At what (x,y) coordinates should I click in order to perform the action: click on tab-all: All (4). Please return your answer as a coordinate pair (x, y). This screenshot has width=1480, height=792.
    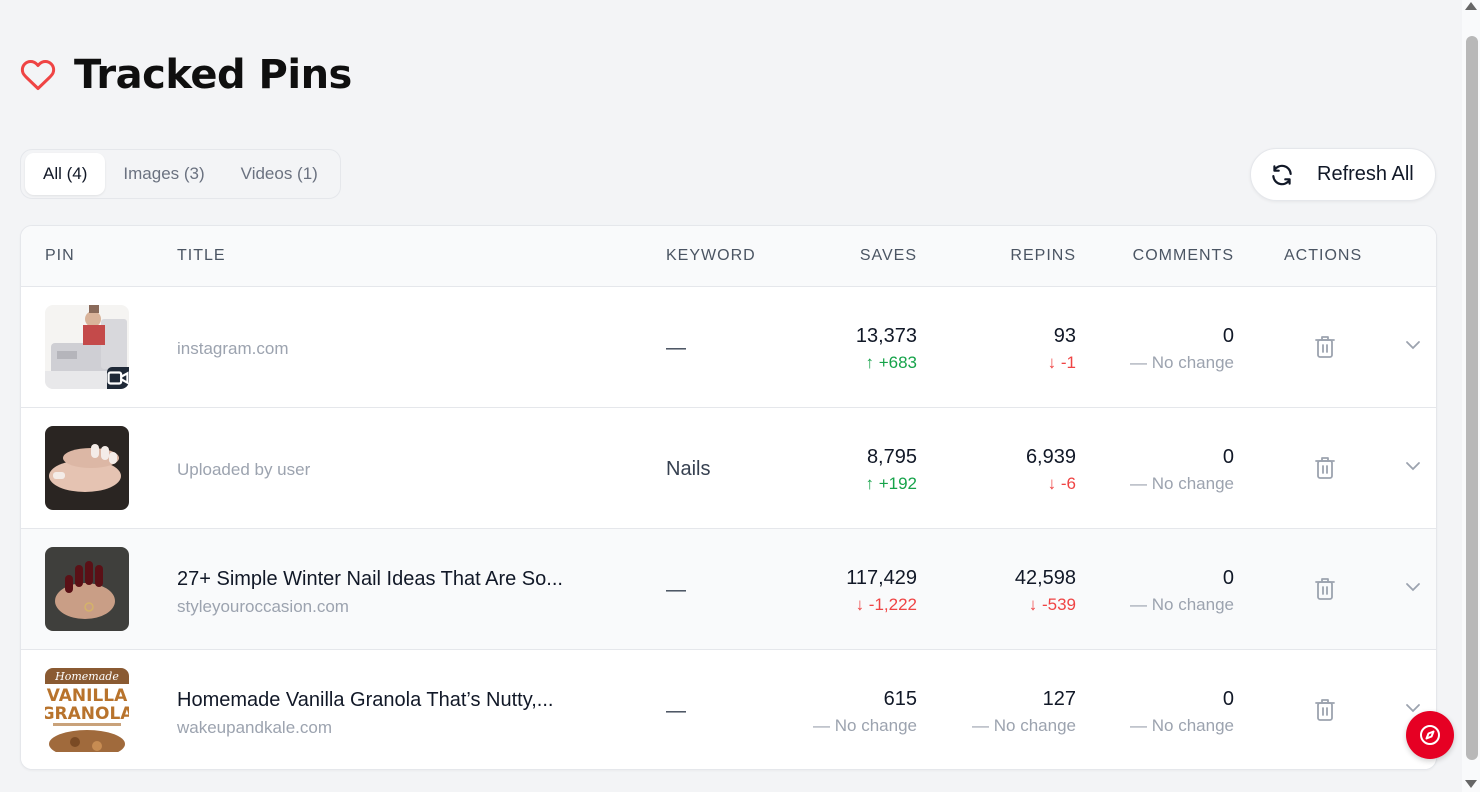
    Looking at the image, I should click on (65, 174).